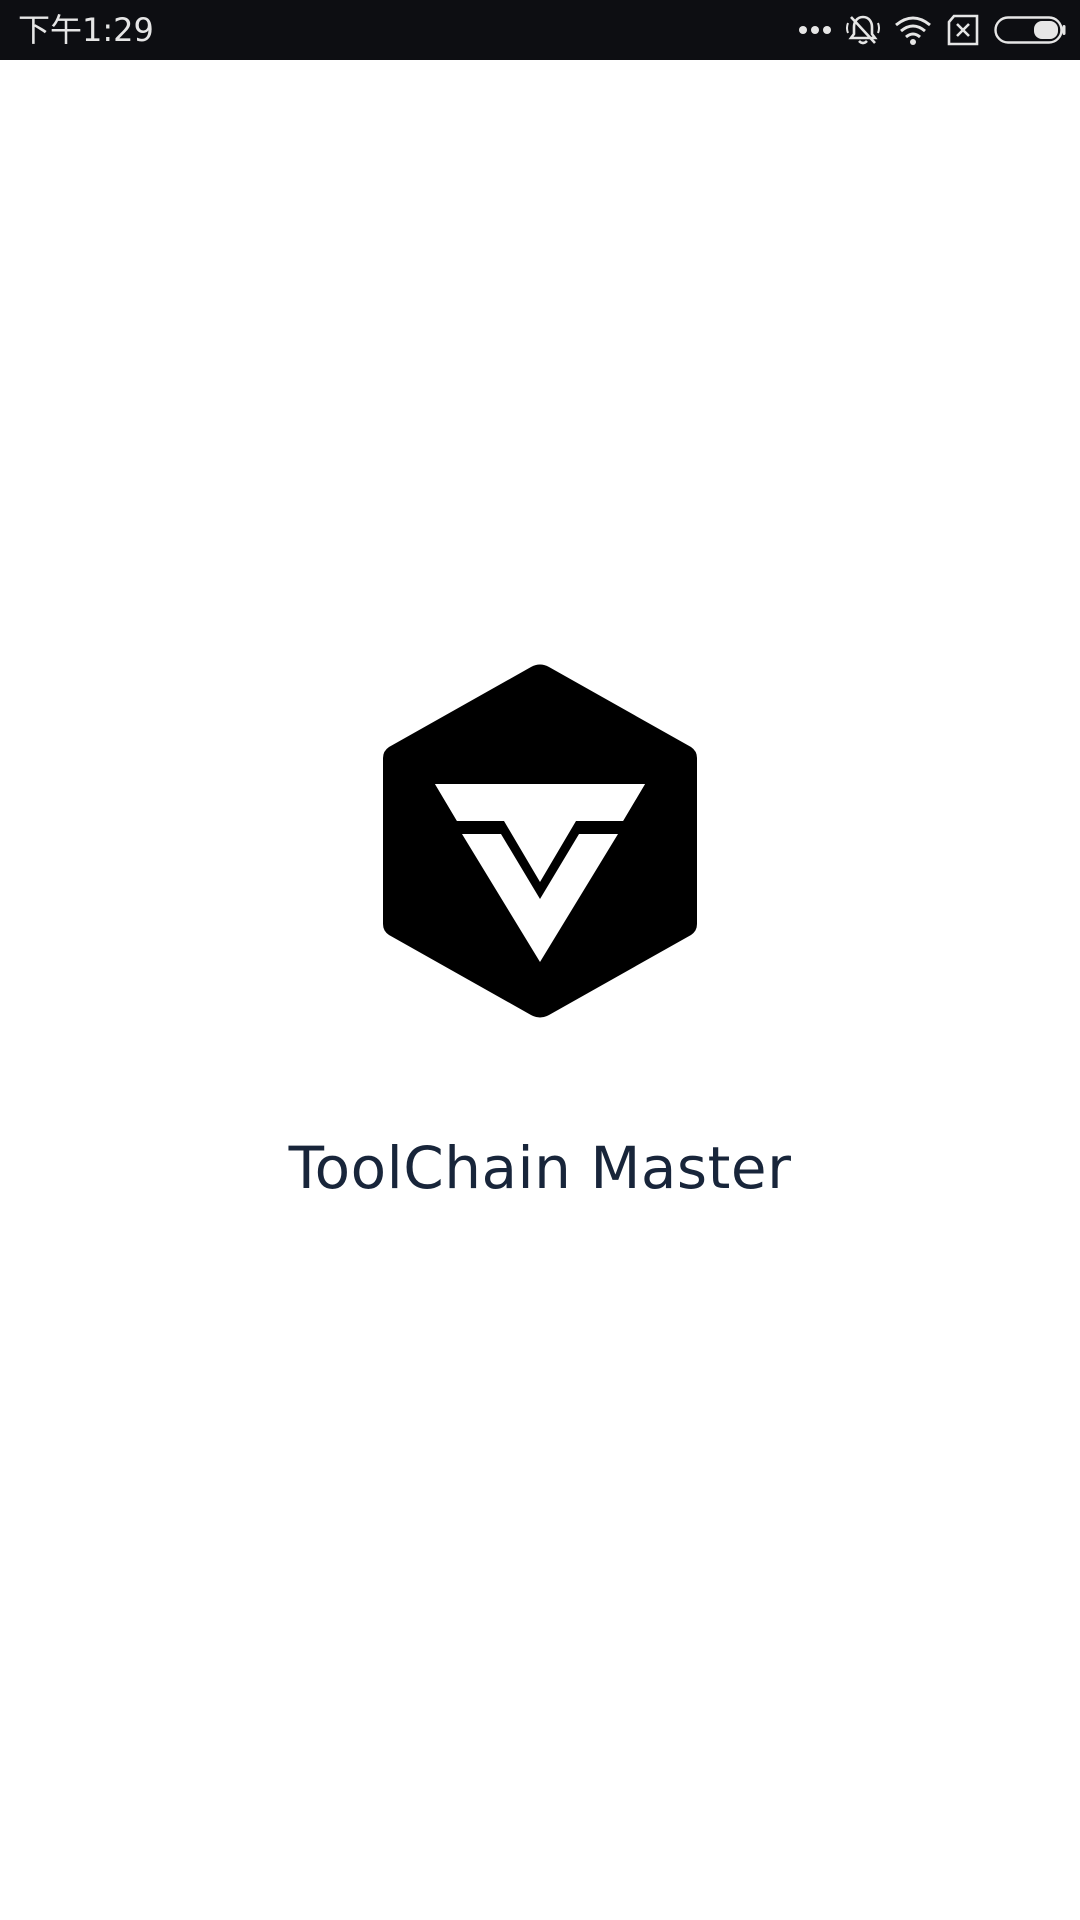  Describe the element at coordinates (540, 841) in the screenshot. I see `hexagon-v-logo-icon` at that location.